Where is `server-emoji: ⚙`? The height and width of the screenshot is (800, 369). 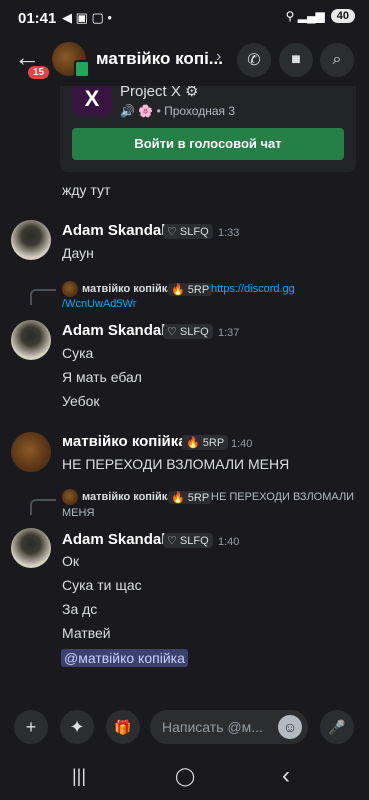
server-emoji: ⚙ is located at coordinates (192, 93).